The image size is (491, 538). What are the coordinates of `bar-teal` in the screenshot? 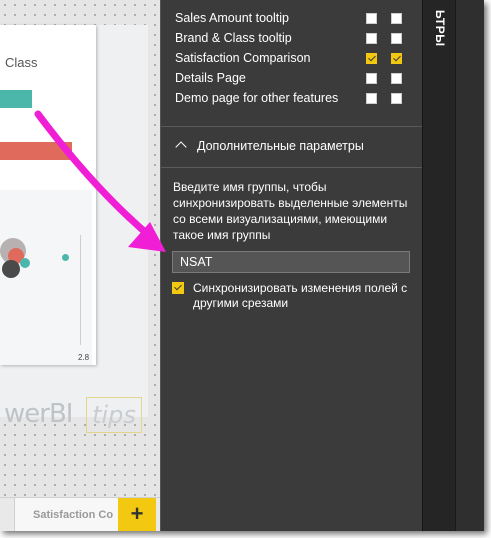 It's located at (16, 99).